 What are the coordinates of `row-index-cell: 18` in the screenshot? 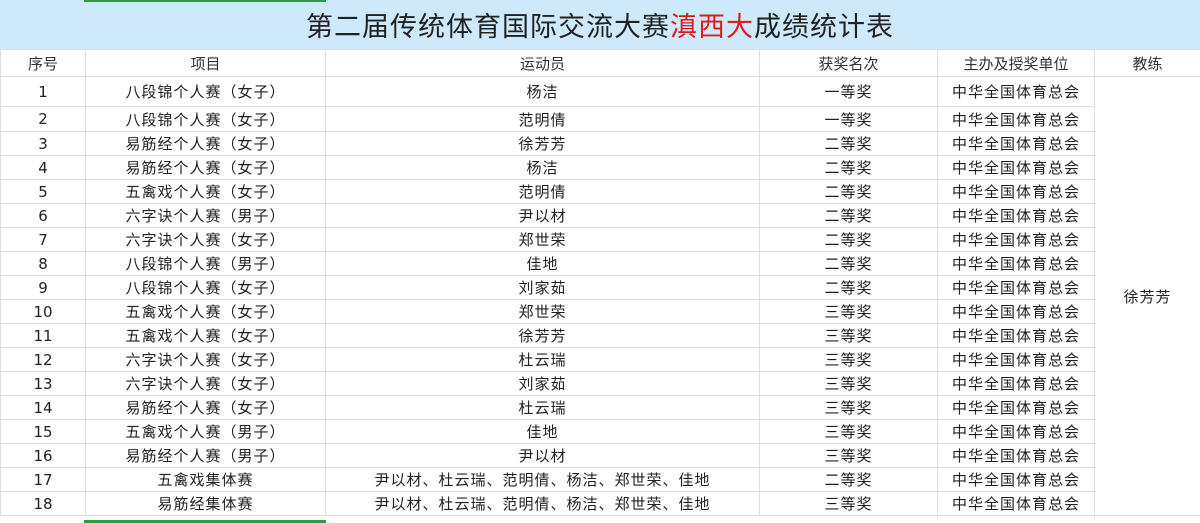 It's located at (43, 503).